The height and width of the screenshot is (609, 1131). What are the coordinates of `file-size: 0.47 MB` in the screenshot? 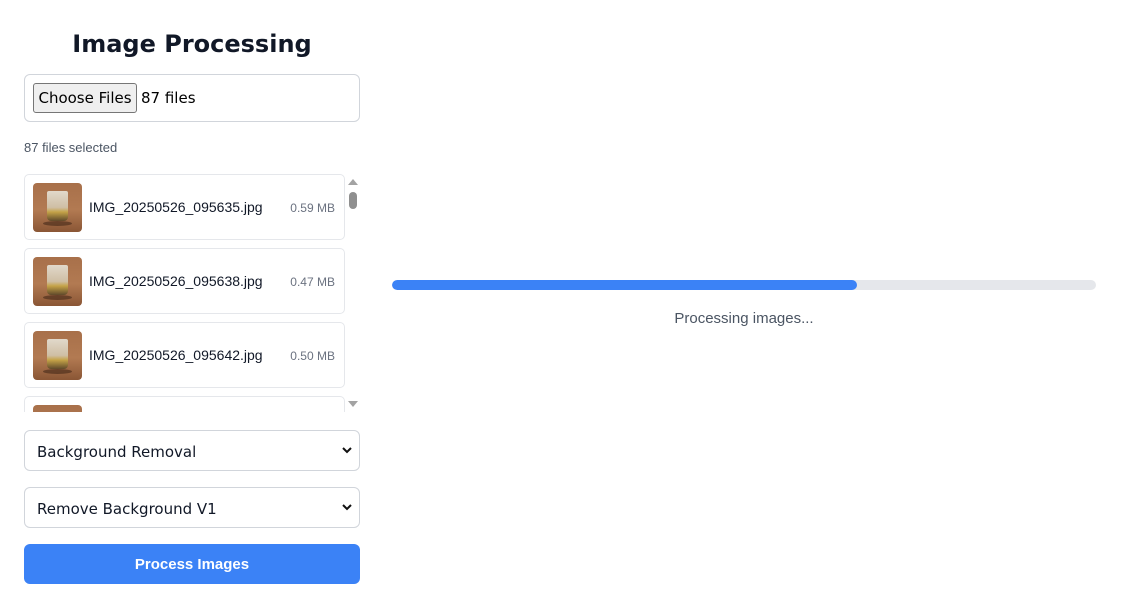 It's located at (312, 282).